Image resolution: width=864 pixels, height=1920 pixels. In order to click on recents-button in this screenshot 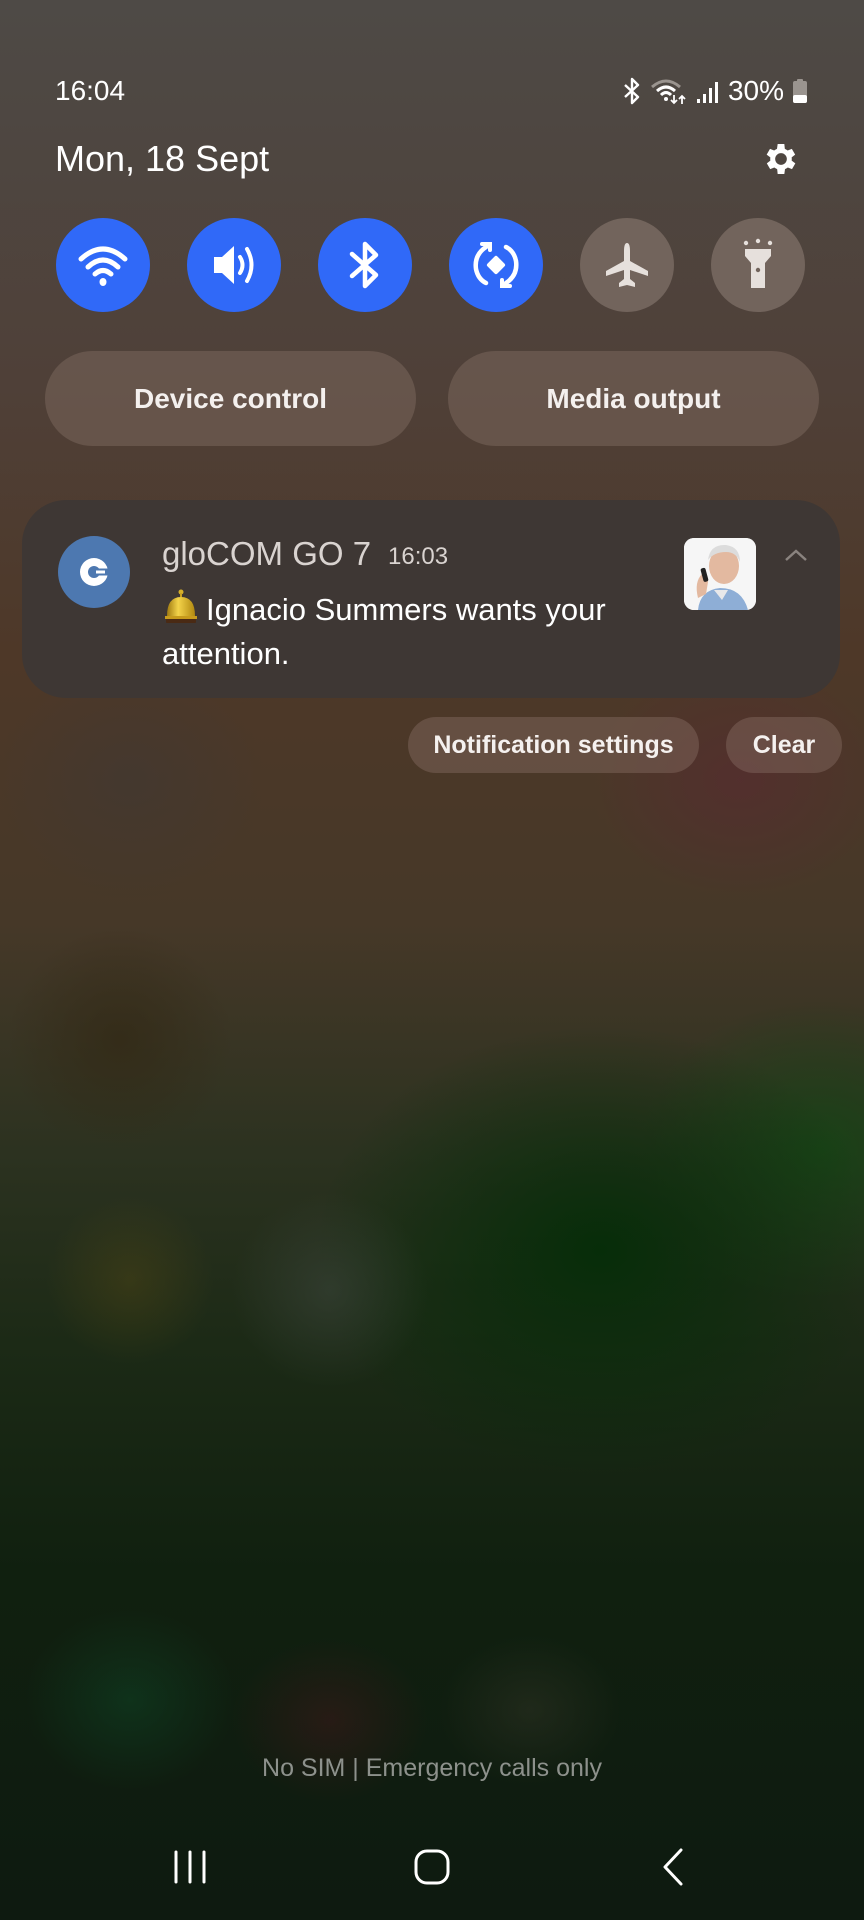, I will do `click(190, 1867)`.